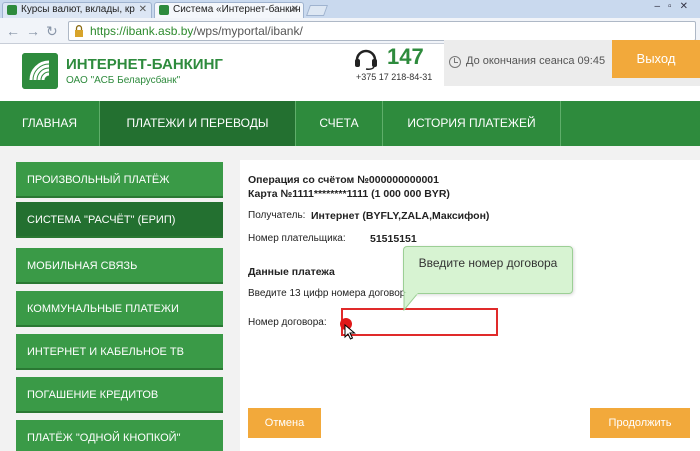 The width and height of the screenshot is (700, 451). Describe the element at coordinates (329, 293) in the screenshot. I see `contract-hint: Введите 13 цифр номера договора` at that location.